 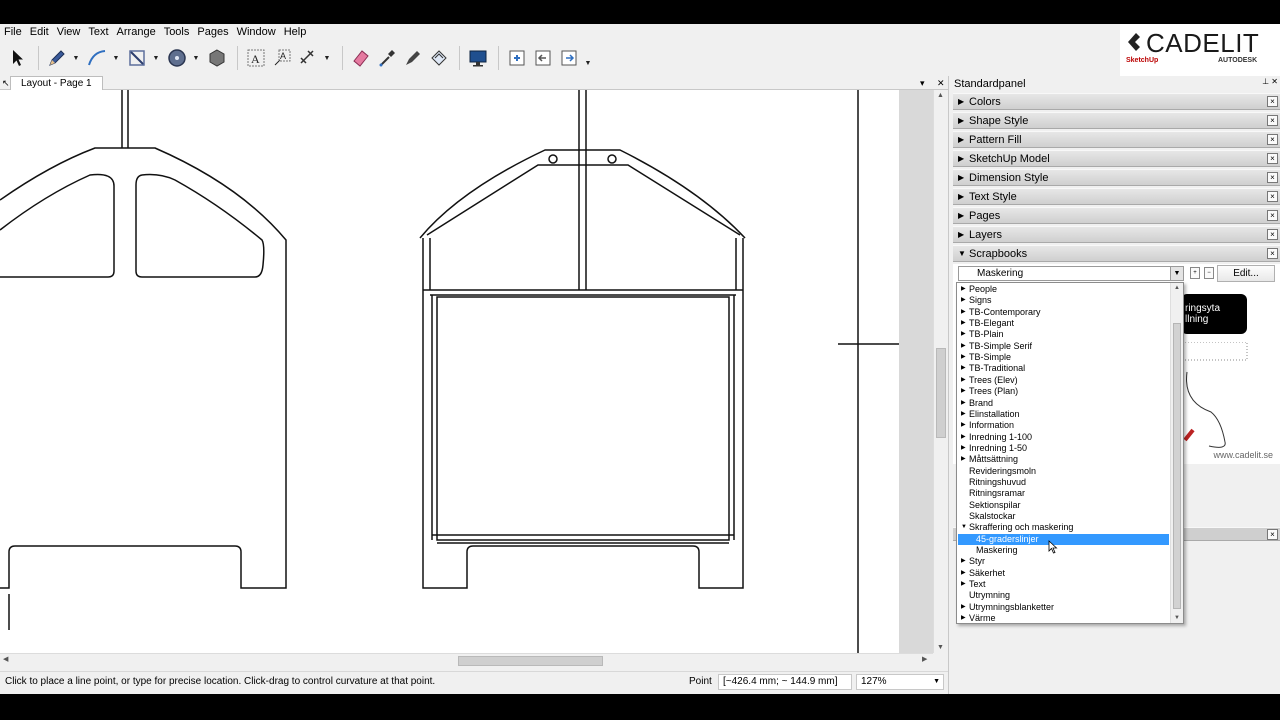 I want to click on scroll-down-icon: ▼, so click(x=1177, y=618).